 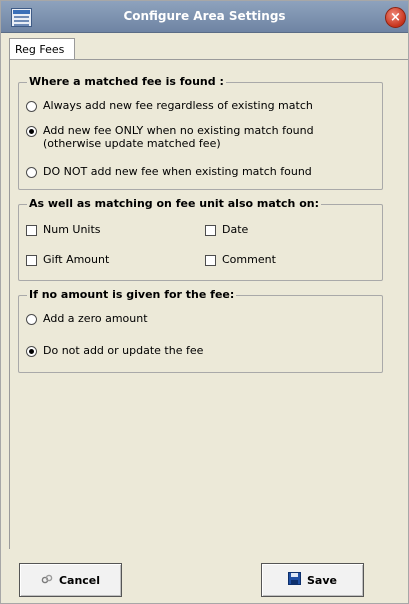 I want to click on do-not-add-update-label: Do not add or update the fee, so click(x=123, y=350).